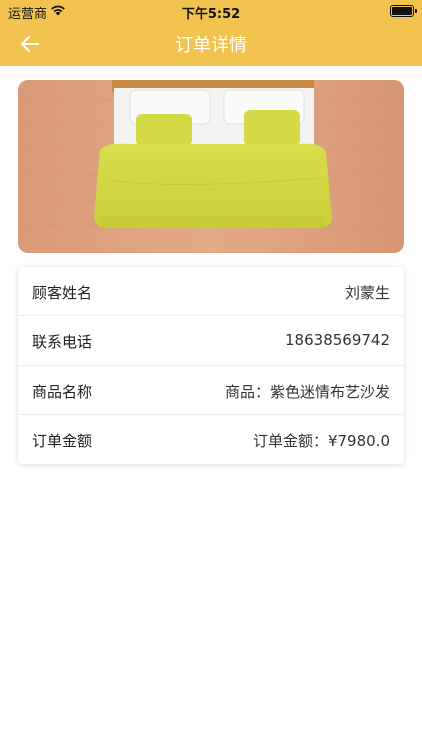  I want to click on battery-icon, so click(403, 11).